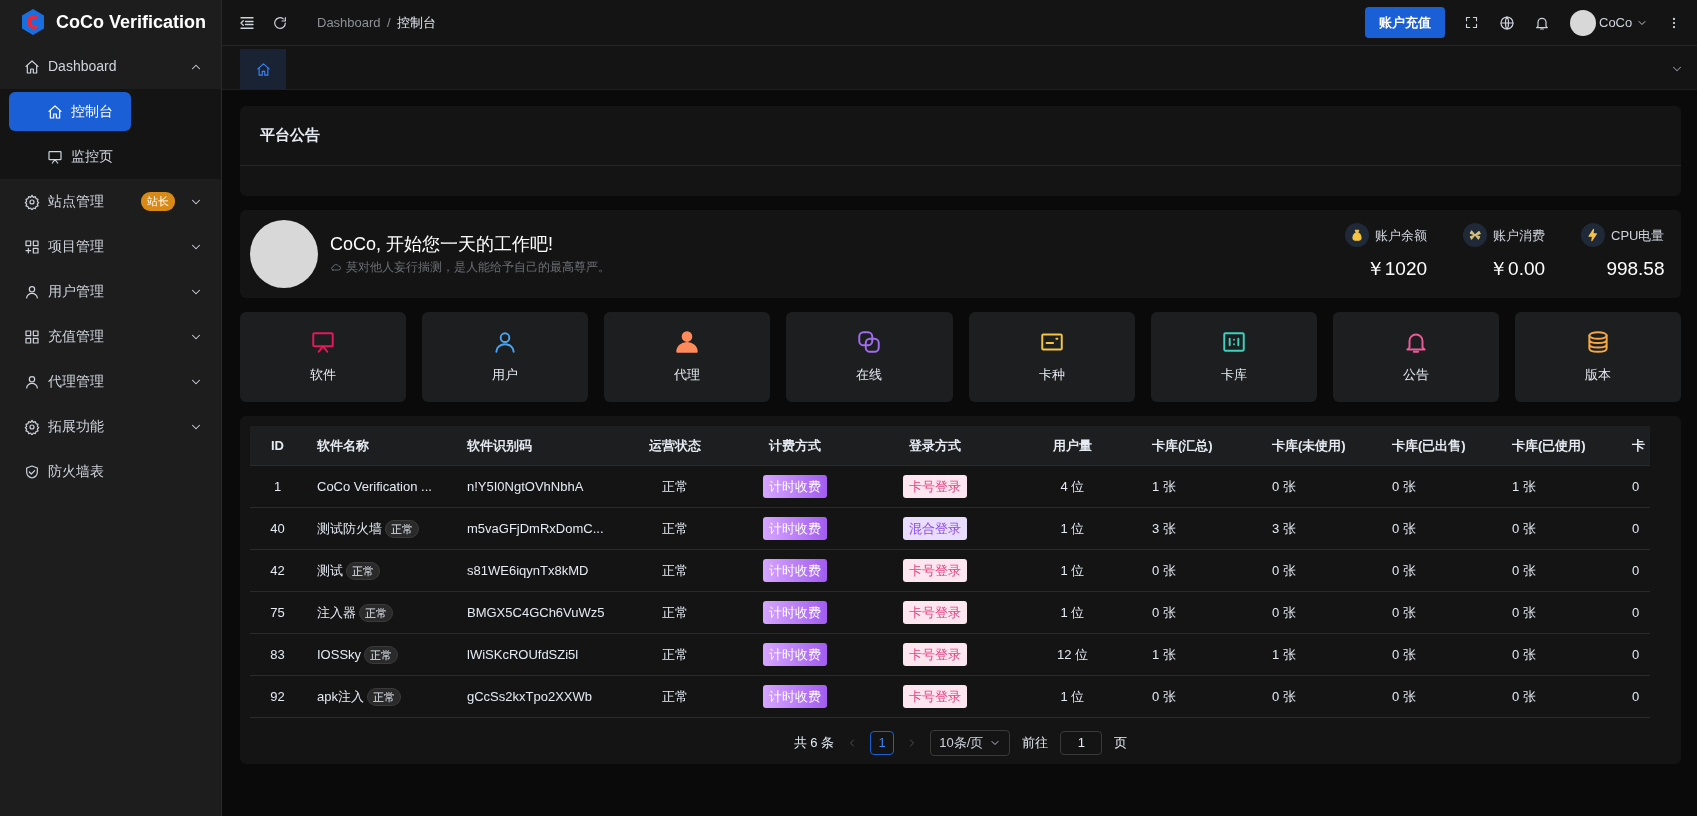  I want to click on column-header: 软件名称, so click(380, 445).